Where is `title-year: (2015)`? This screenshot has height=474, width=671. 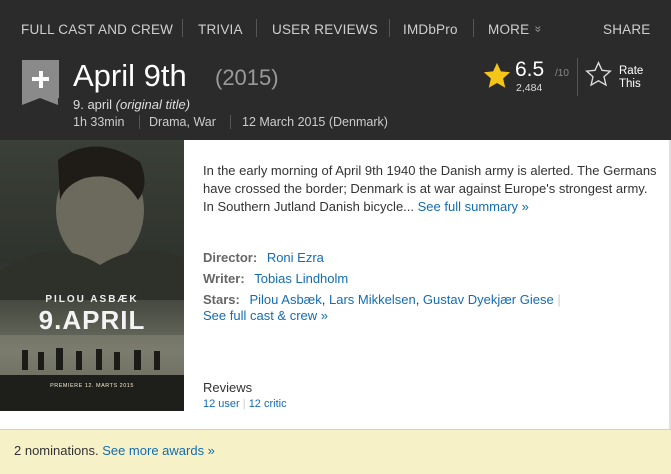 title-year: (2015) is located at coordinates (247, 78).